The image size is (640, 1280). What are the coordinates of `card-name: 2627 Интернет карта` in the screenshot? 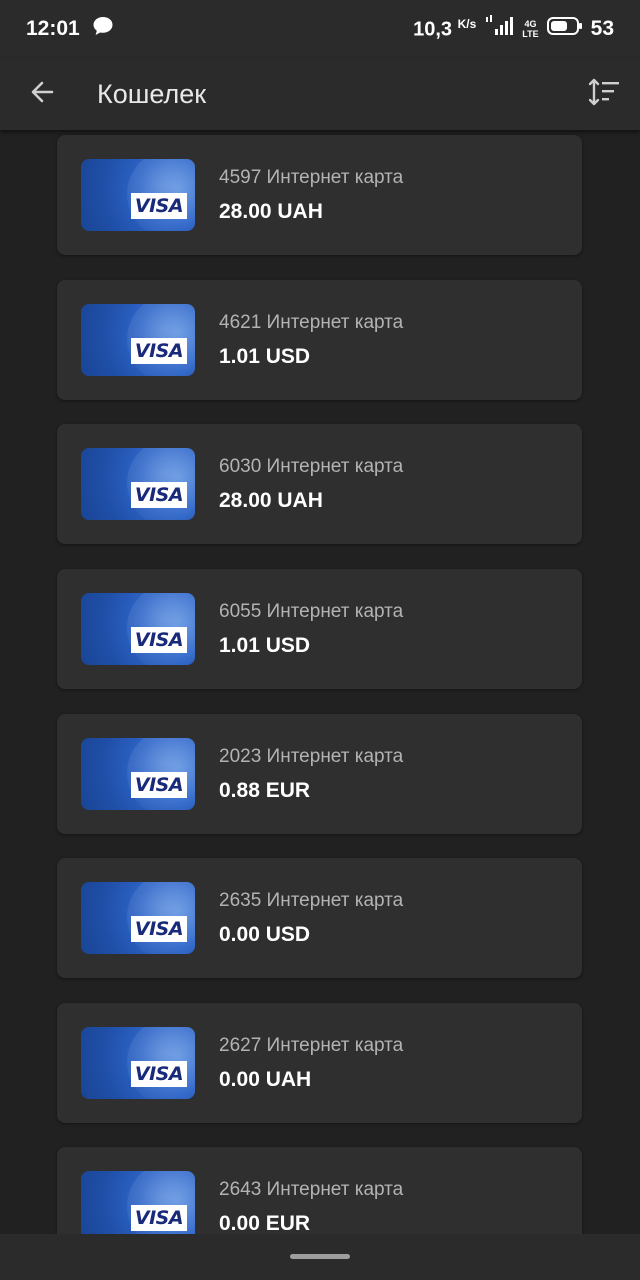 It's located at (311, 1045).